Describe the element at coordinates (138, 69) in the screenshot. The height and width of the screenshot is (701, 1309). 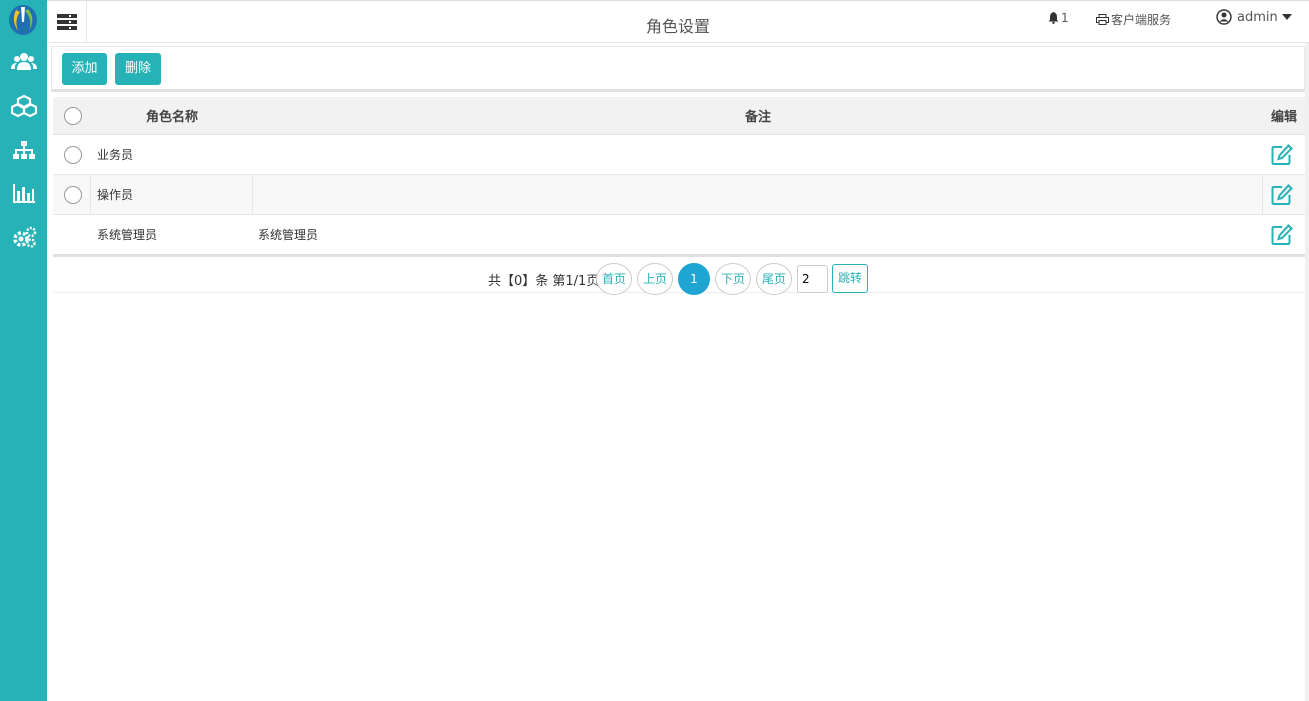
I see `delete-button: 删除` at that location.